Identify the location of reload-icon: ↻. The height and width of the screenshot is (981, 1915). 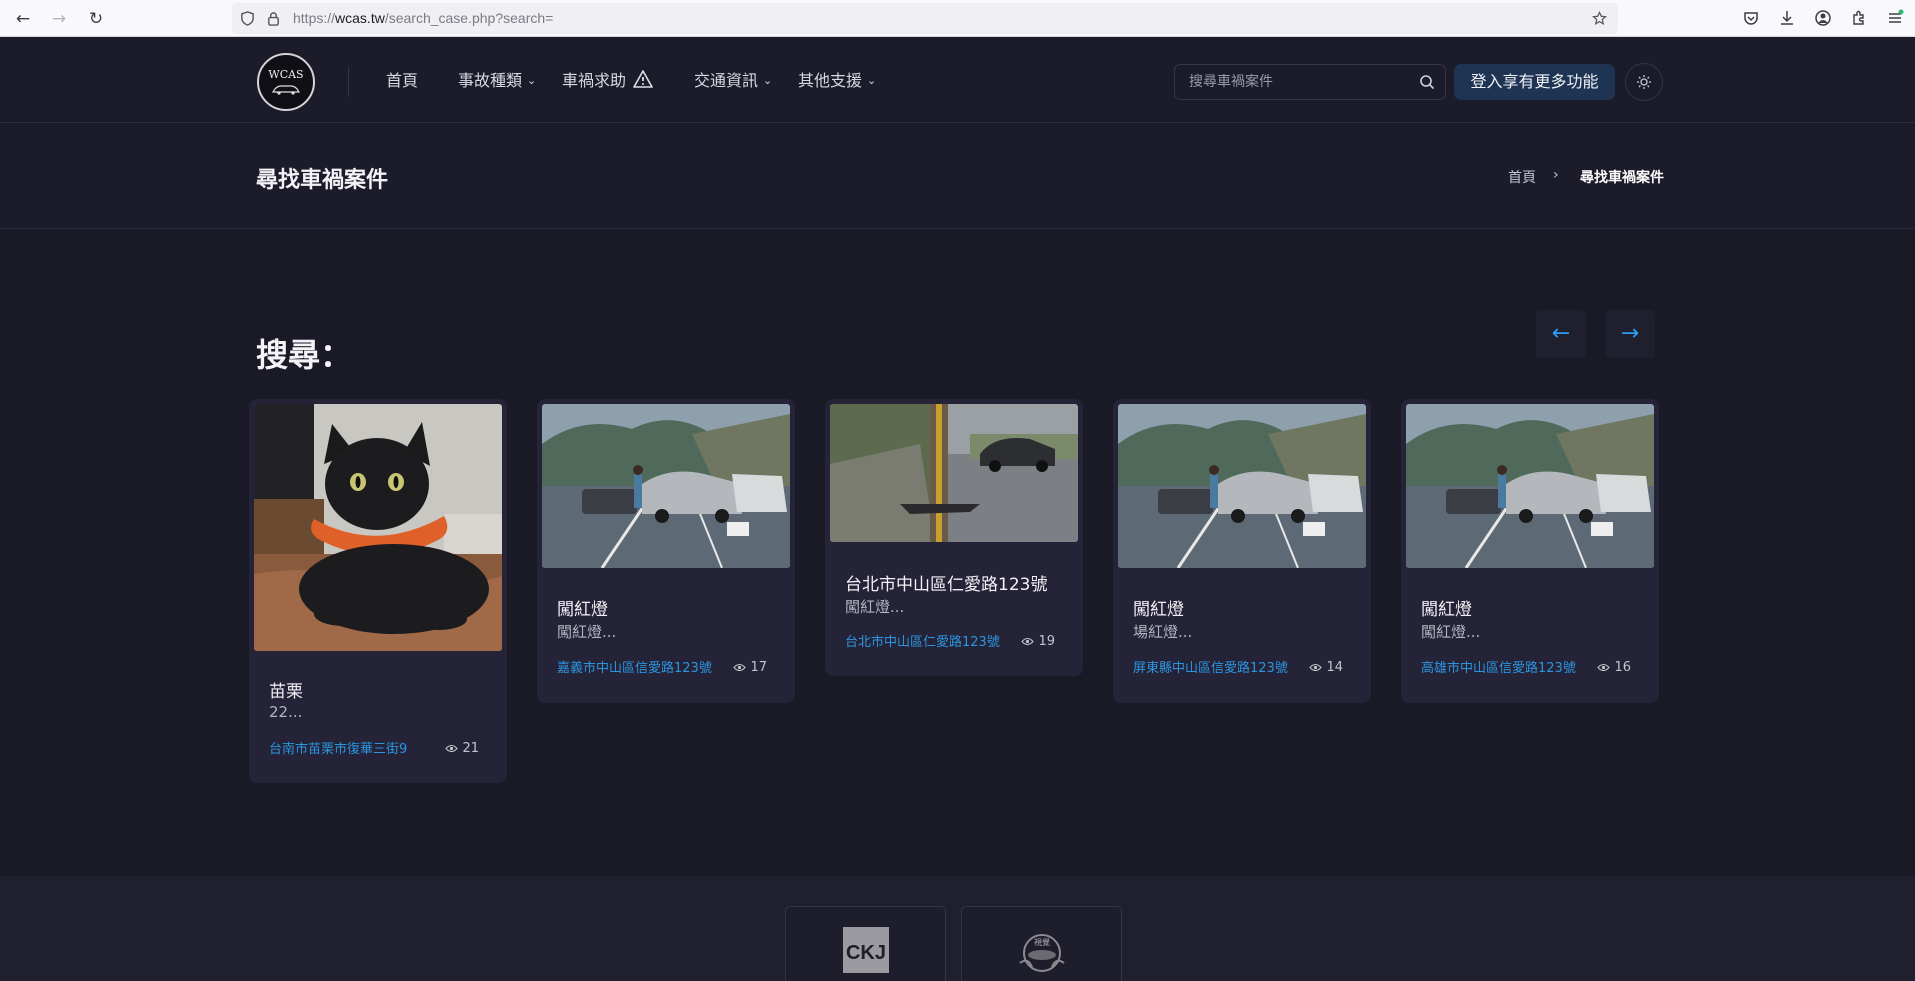
(96, 19).